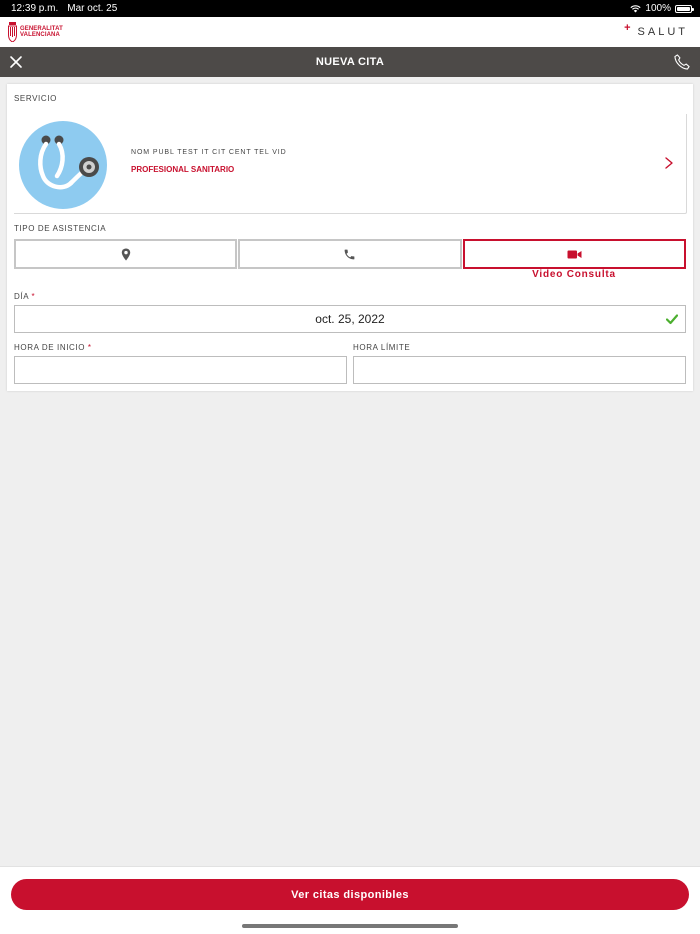 This screenshot has height=934, width=700. I want to click on date-field: oct. 25, 2022, so click(350, 319).